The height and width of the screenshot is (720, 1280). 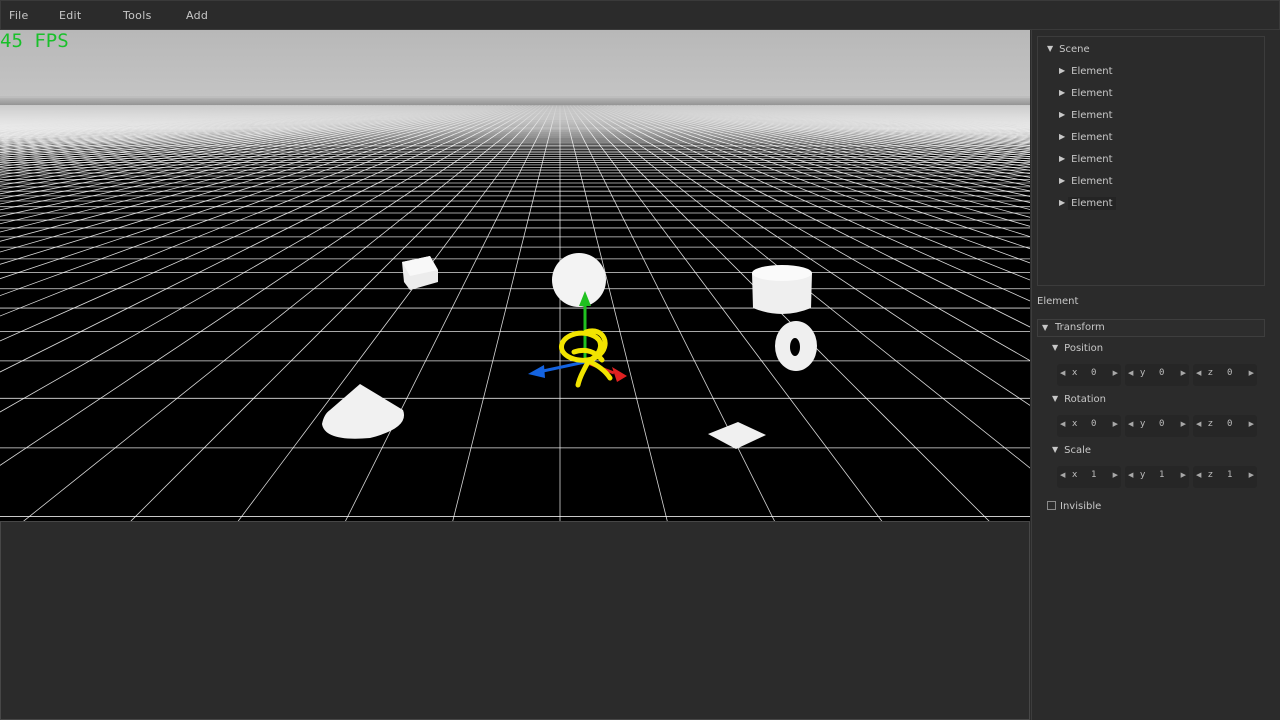 I want to click on position-header: ▼ Position, so click(x=1077, y=348).